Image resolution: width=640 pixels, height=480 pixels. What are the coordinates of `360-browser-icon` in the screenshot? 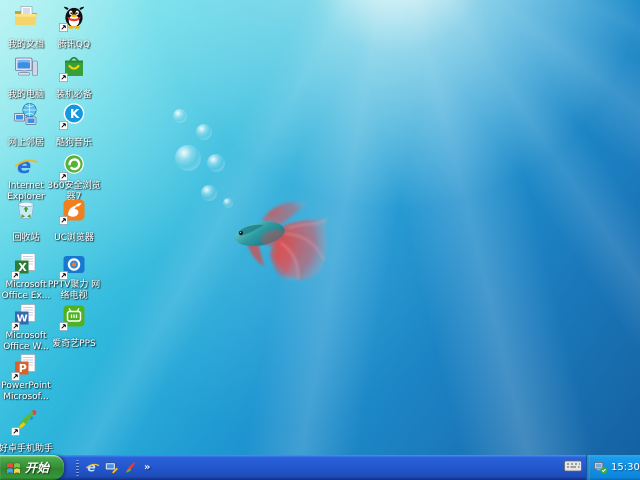 It's located at (73, 167).